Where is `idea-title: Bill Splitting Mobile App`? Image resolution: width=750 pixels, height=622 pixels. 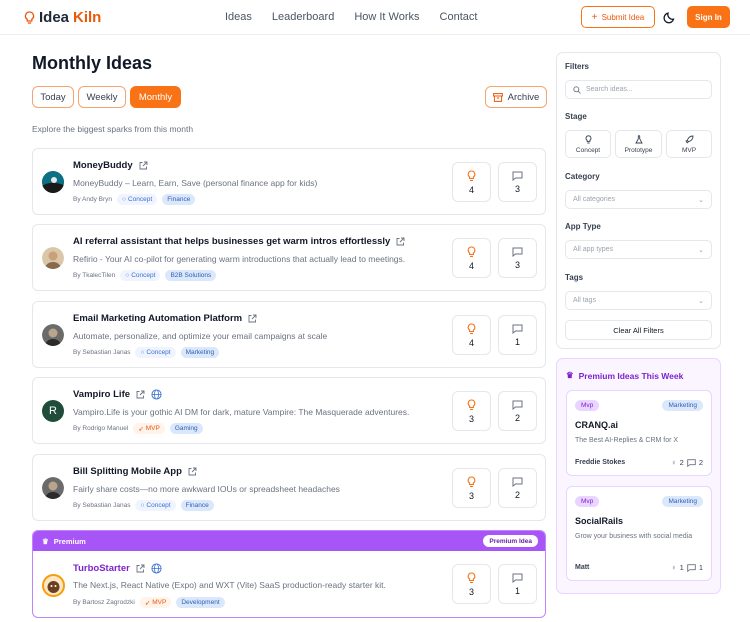 idea-title: Bill Splitting Mobile App is located at coordinates (127, 471).